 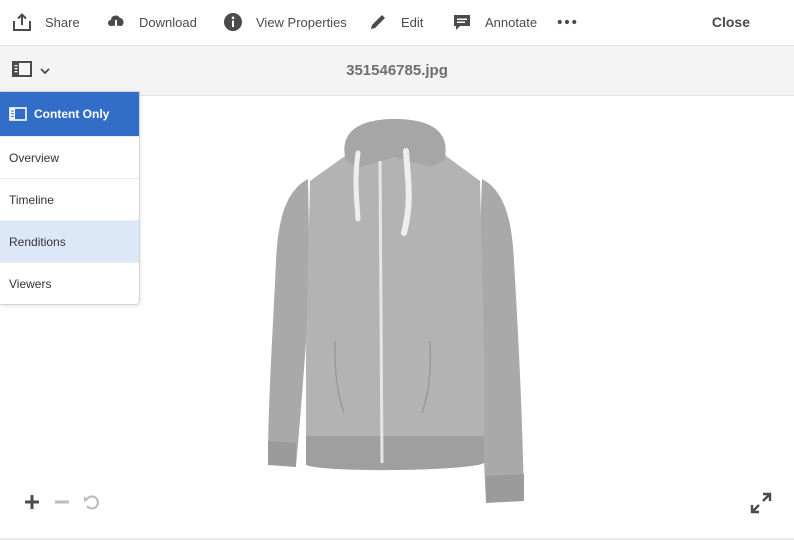 I want to click on view-properties-button: View Properties, so click(x=285, y=22).